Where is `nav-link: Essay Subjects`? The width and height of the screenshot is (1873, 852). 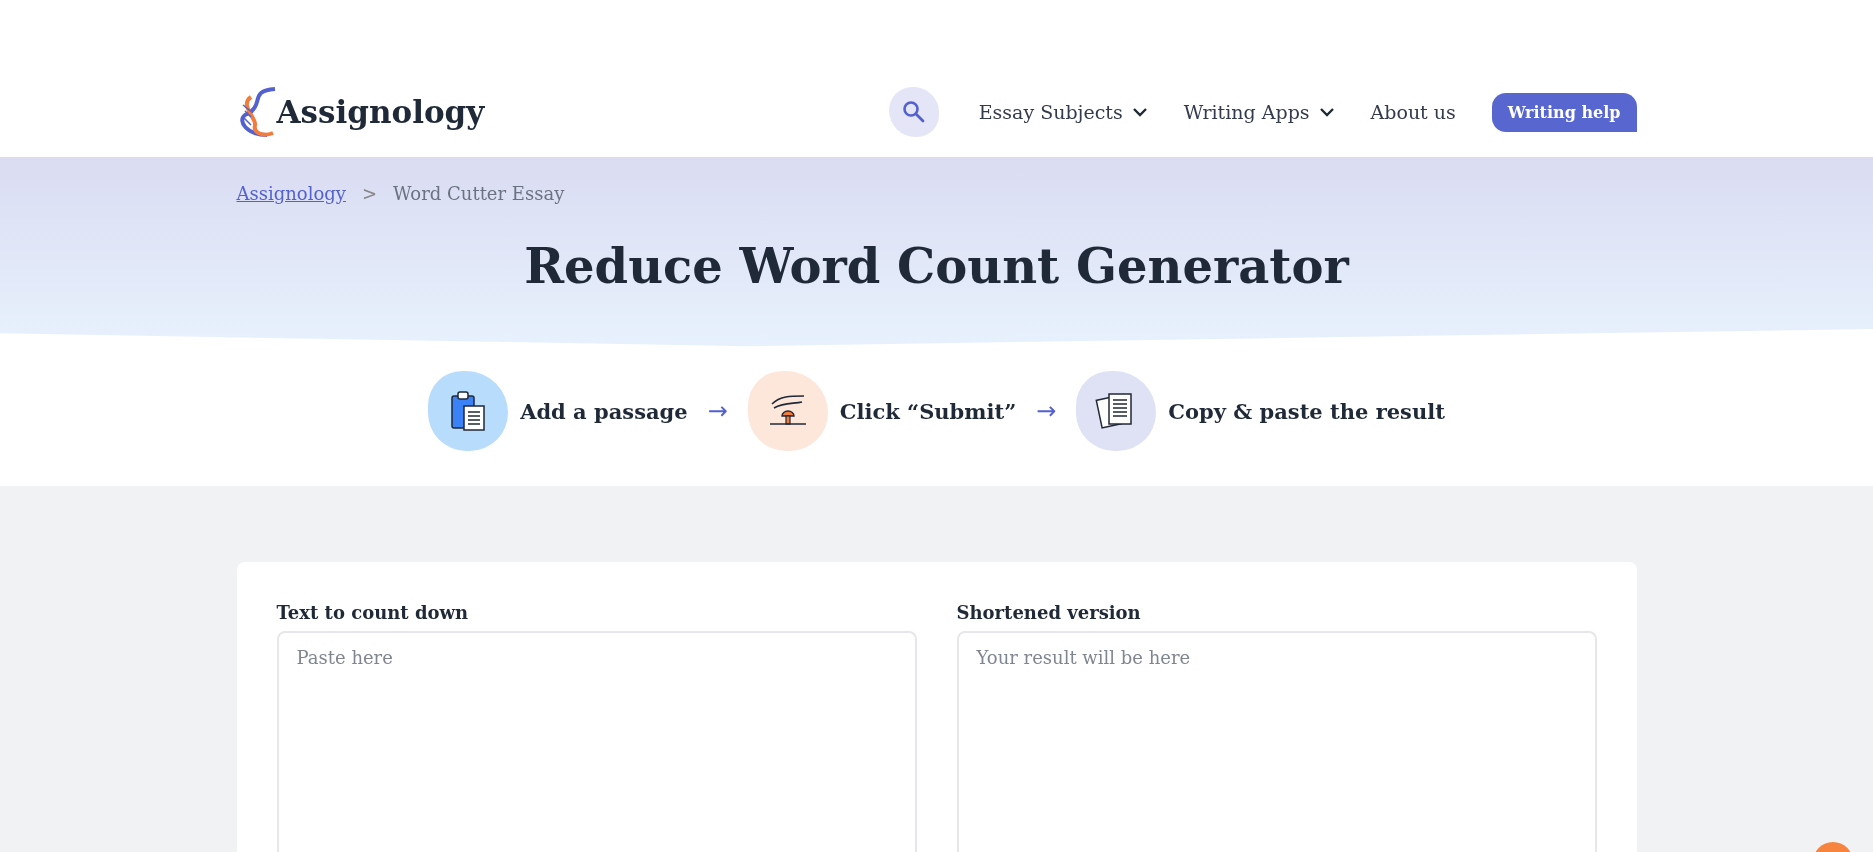
nav-link: Essay Subjects is located at coordinates (1063, 112).